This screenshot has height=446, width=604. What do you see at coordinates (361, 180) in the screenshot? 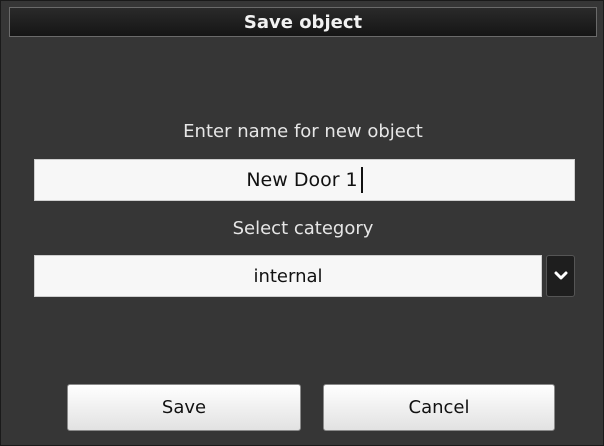
I see `text-caret` at bounding box center [361, 180].